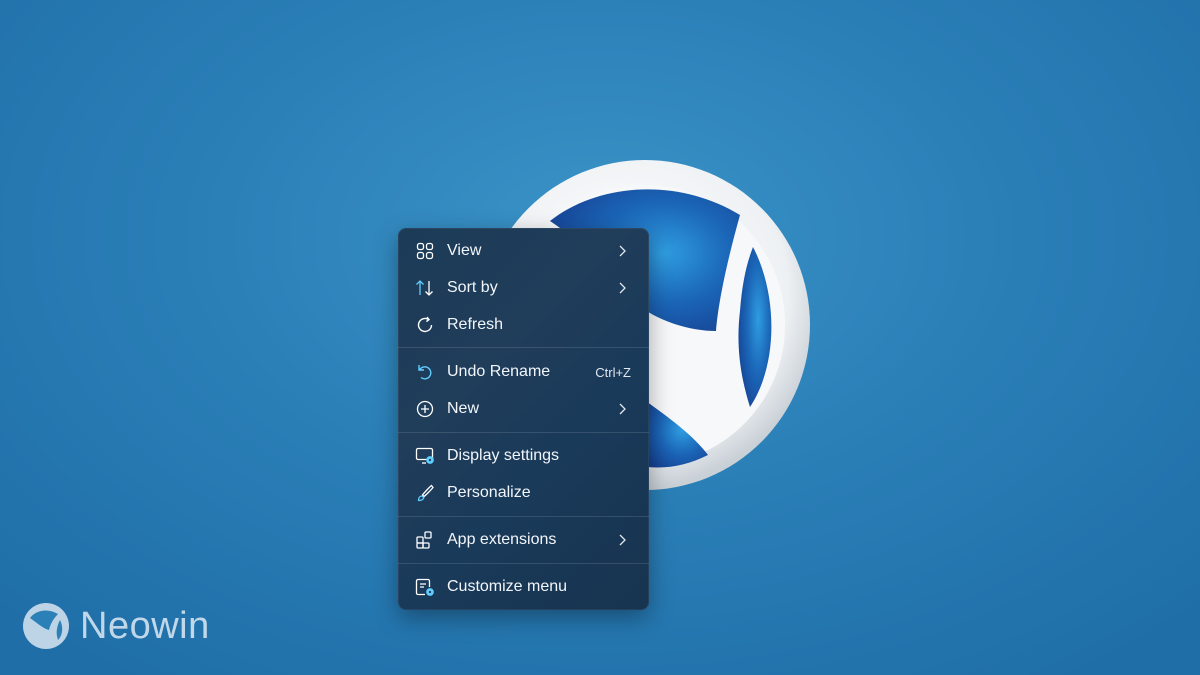 This screenshot has height=675, width=1200. I want to click on customize-icon, so click(425, 587).